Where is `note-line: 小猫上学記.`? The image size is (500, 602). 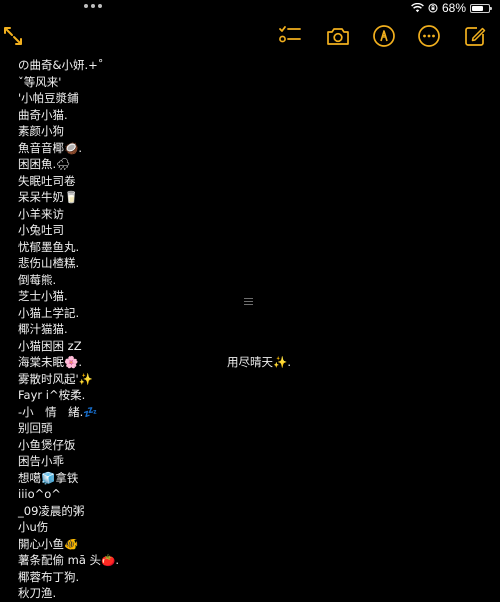 note-line: 小猫上学記. is located at coordinates (68, 313).